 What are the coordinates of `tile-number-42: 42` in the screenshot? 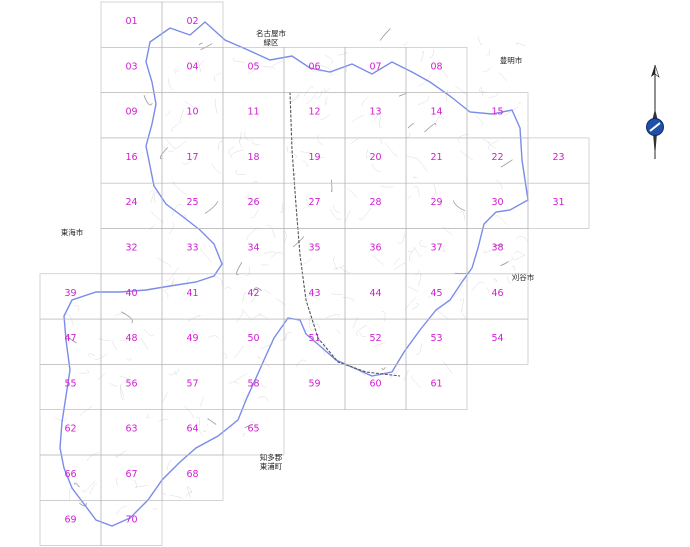 It's located at (253, 293).